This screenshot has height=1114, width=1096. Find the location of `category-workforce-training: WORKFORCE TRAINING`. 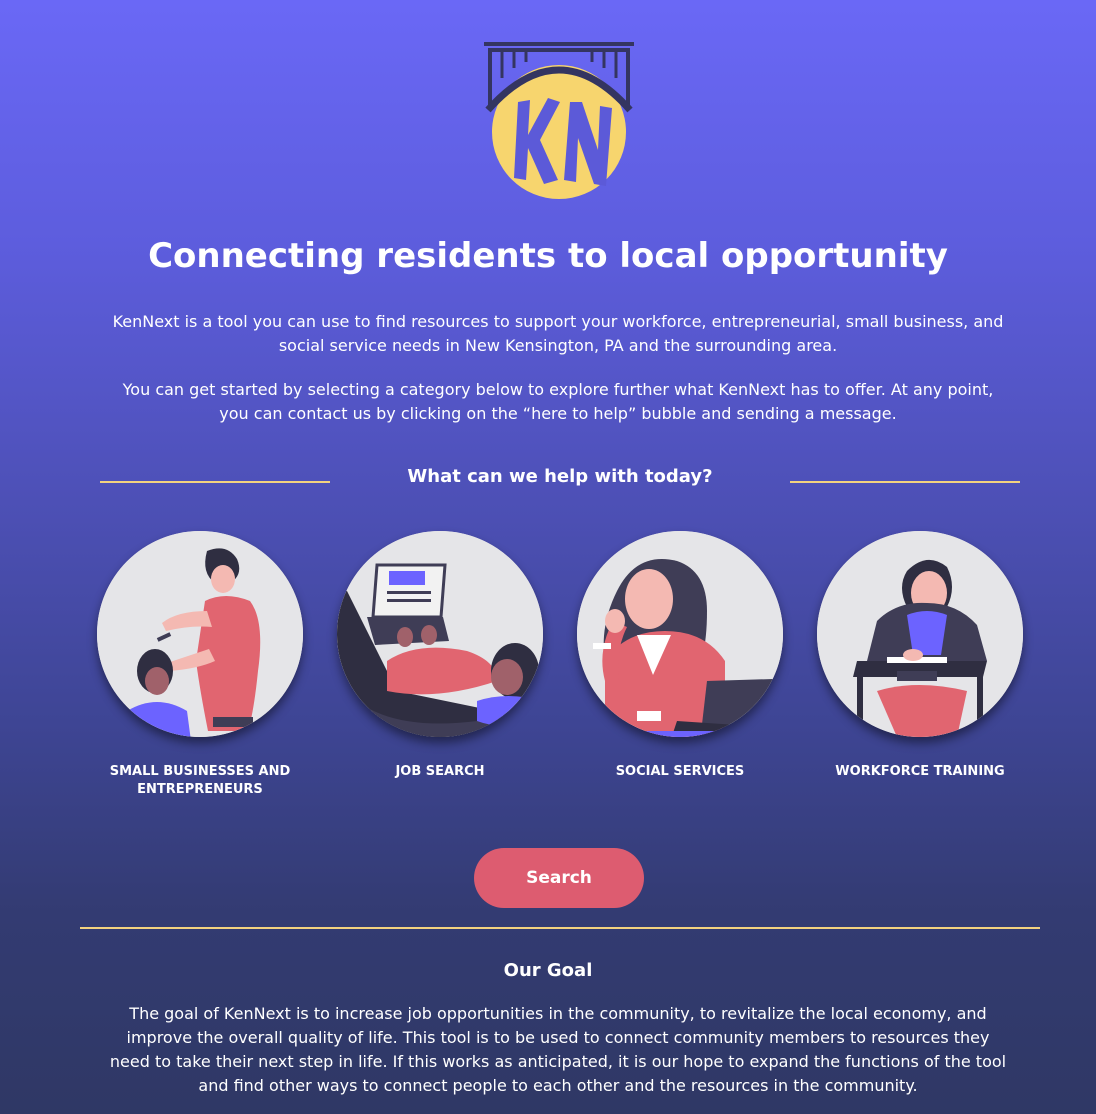

category-workforce-training: WORKFORCE TRAINING is located at coordinates (920, 656).